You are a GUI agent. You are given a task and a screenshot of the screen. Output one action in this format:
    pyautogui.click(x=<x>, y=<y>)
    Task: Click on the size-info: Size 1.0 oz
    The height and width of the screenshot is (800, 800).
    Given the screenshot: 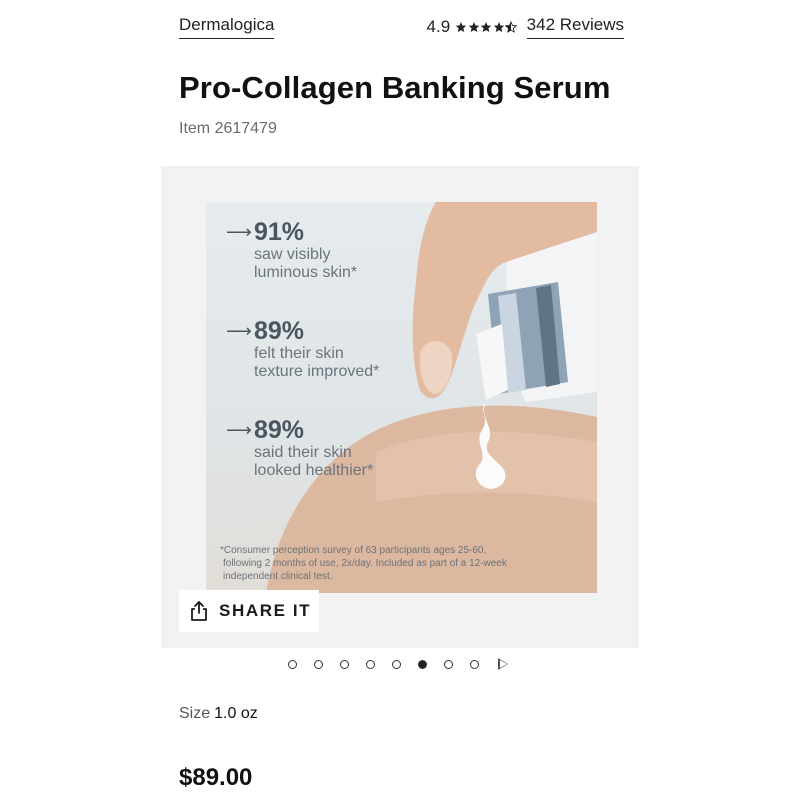 What is the action you would take?
    pyautogui.click(x=218, y=714)
    